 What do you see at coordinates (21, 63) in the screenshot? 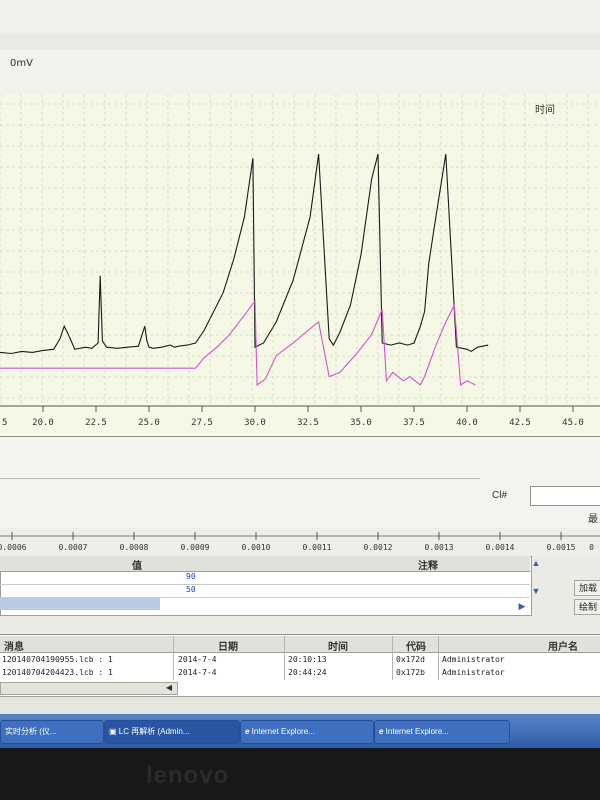
I see `y-axis-unit-label: 0mV` at bounding box center [21, 63].